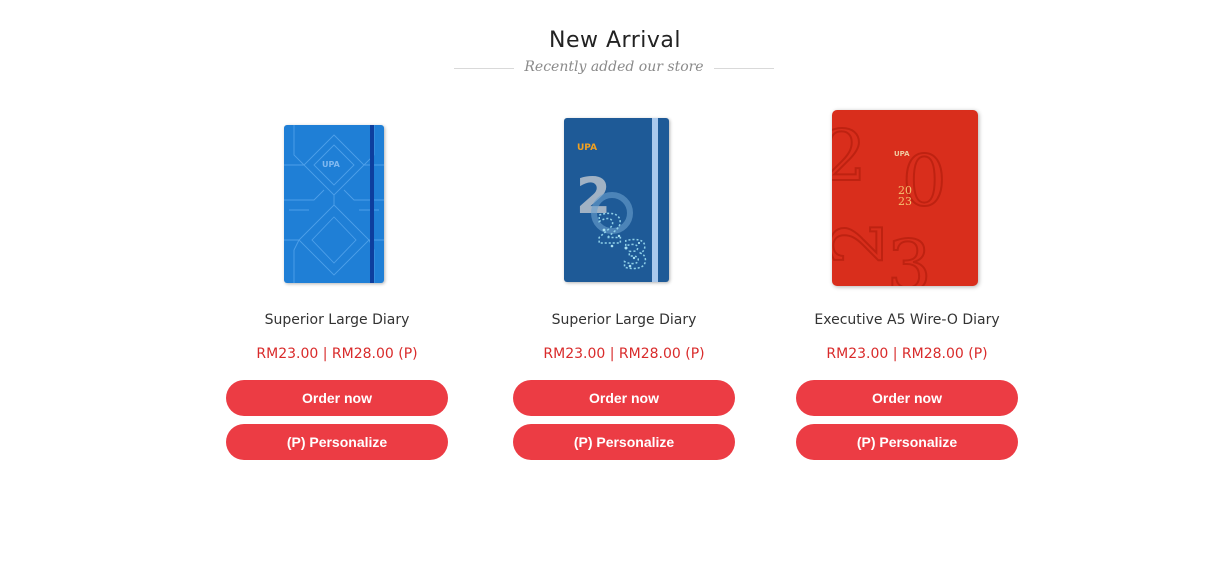  I want to click on geometric-pattern, so click(334, 204).